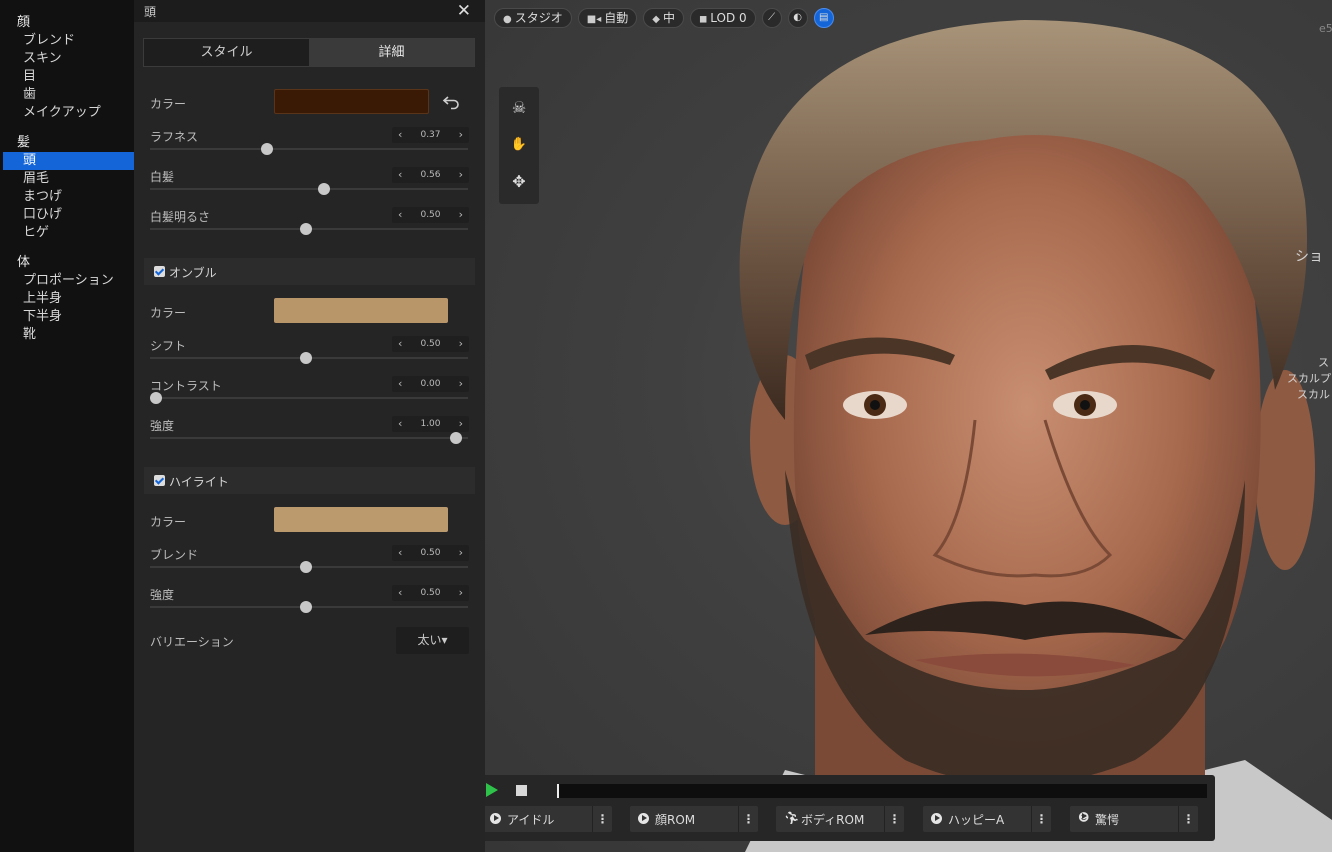 This screenshot has width=1332, height=852. Describe the element at coordinates (309, 398) in the screenshot. I see `contrast-slider` at that location.